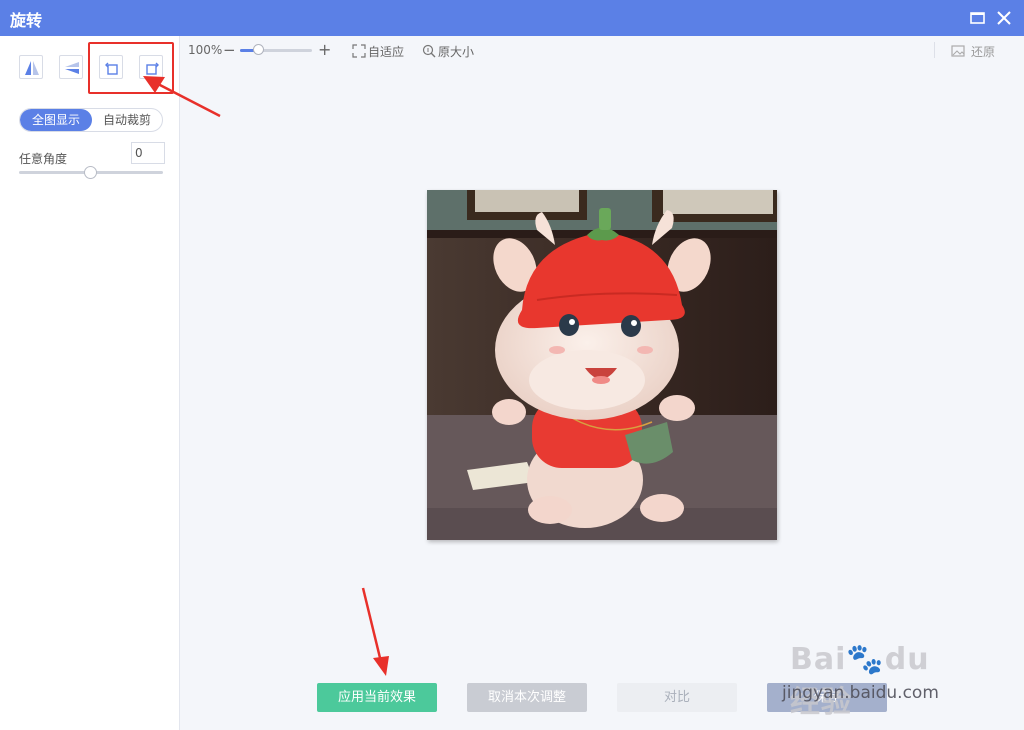  I want to click on close-icon, so click(1004, 18).